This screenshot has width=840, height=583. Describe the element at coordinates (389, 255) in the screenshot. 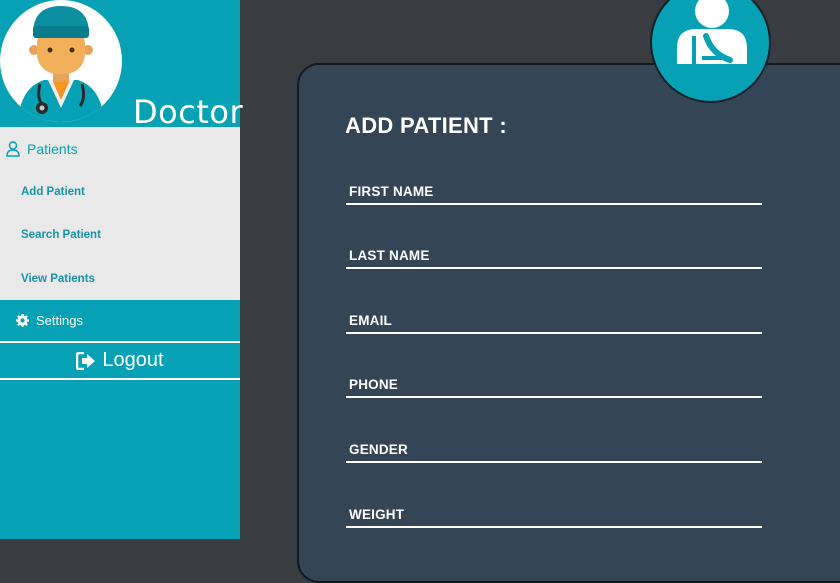

I see `last-name-label: LAST NAME` at that location.